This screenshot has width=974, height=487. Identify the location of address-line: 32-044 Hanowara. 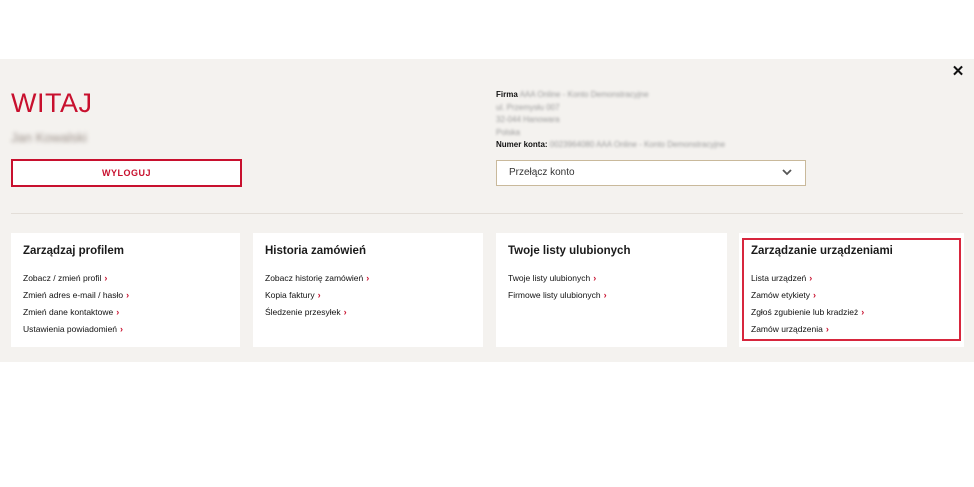
(528, 119).